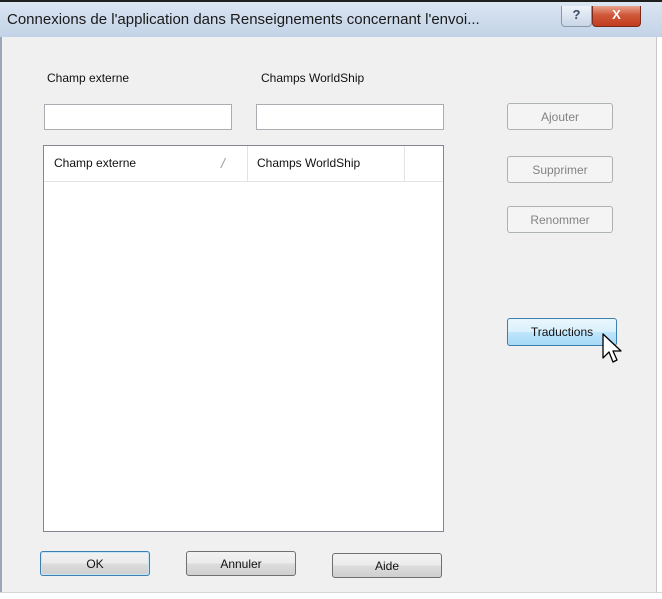  I want to click on close-icon: X, so click(616, 14).